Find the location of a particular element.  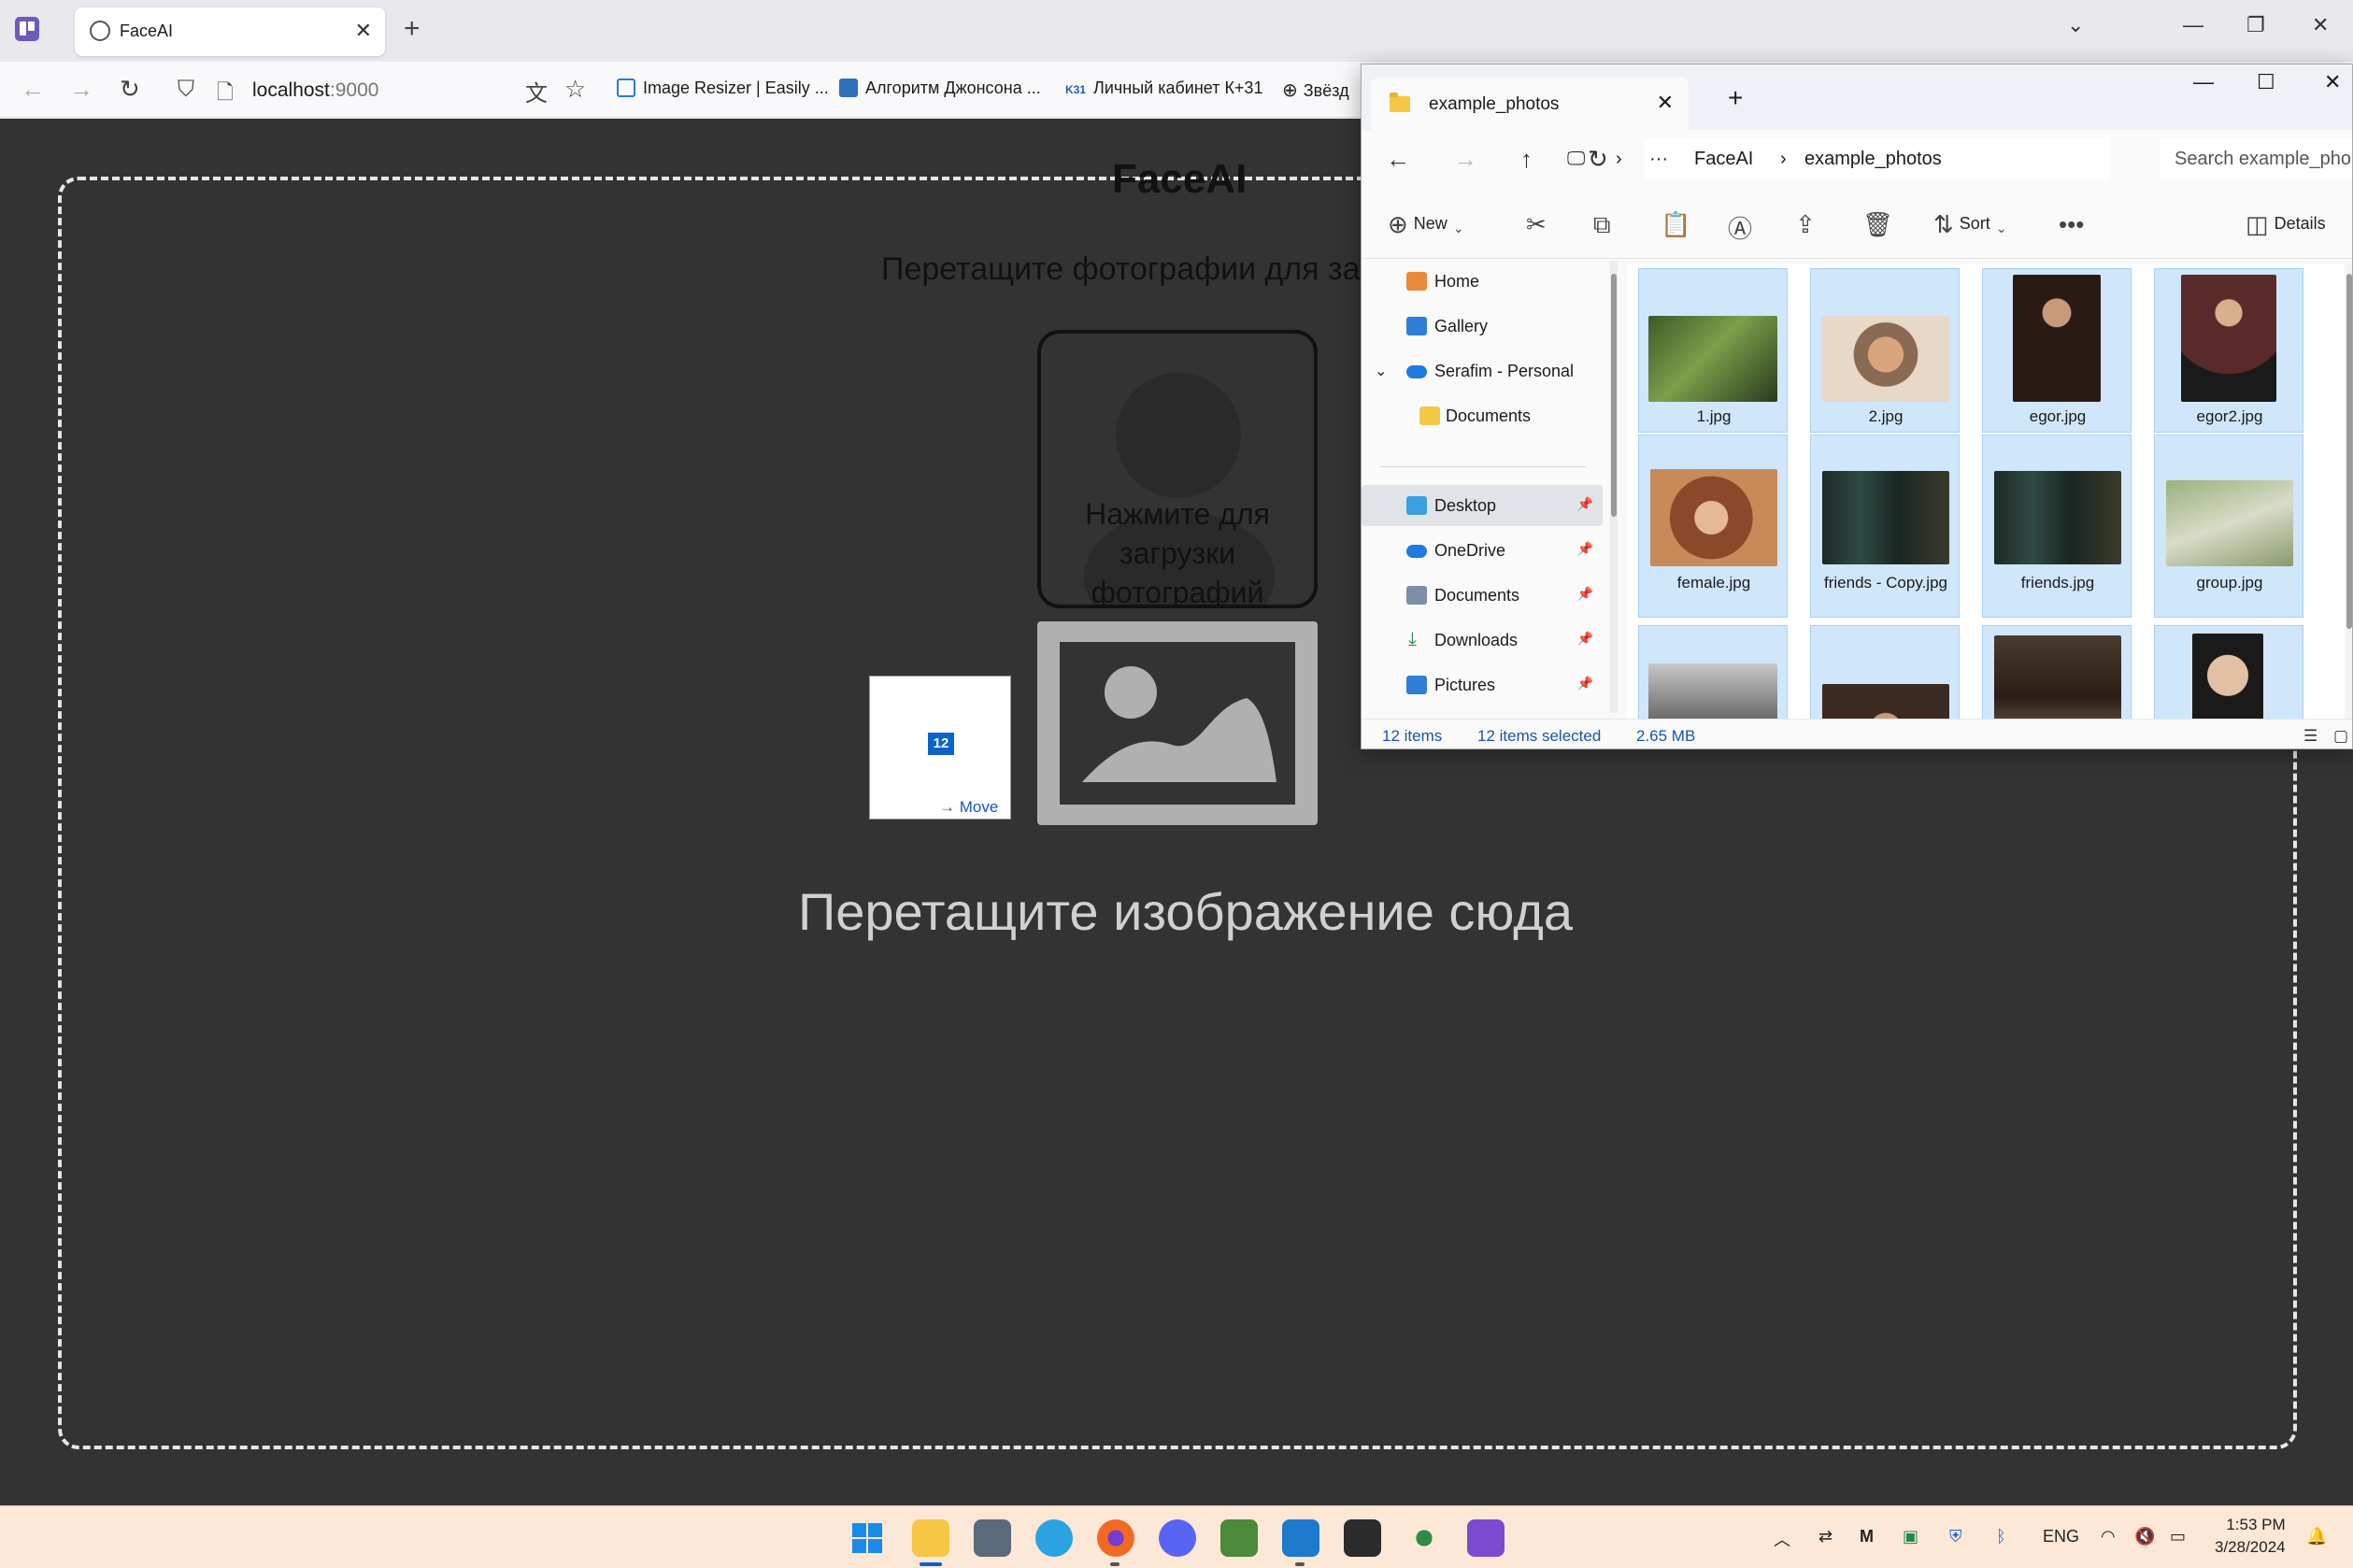

more-options-icon: ••• is located at coordinates (2071, 225).